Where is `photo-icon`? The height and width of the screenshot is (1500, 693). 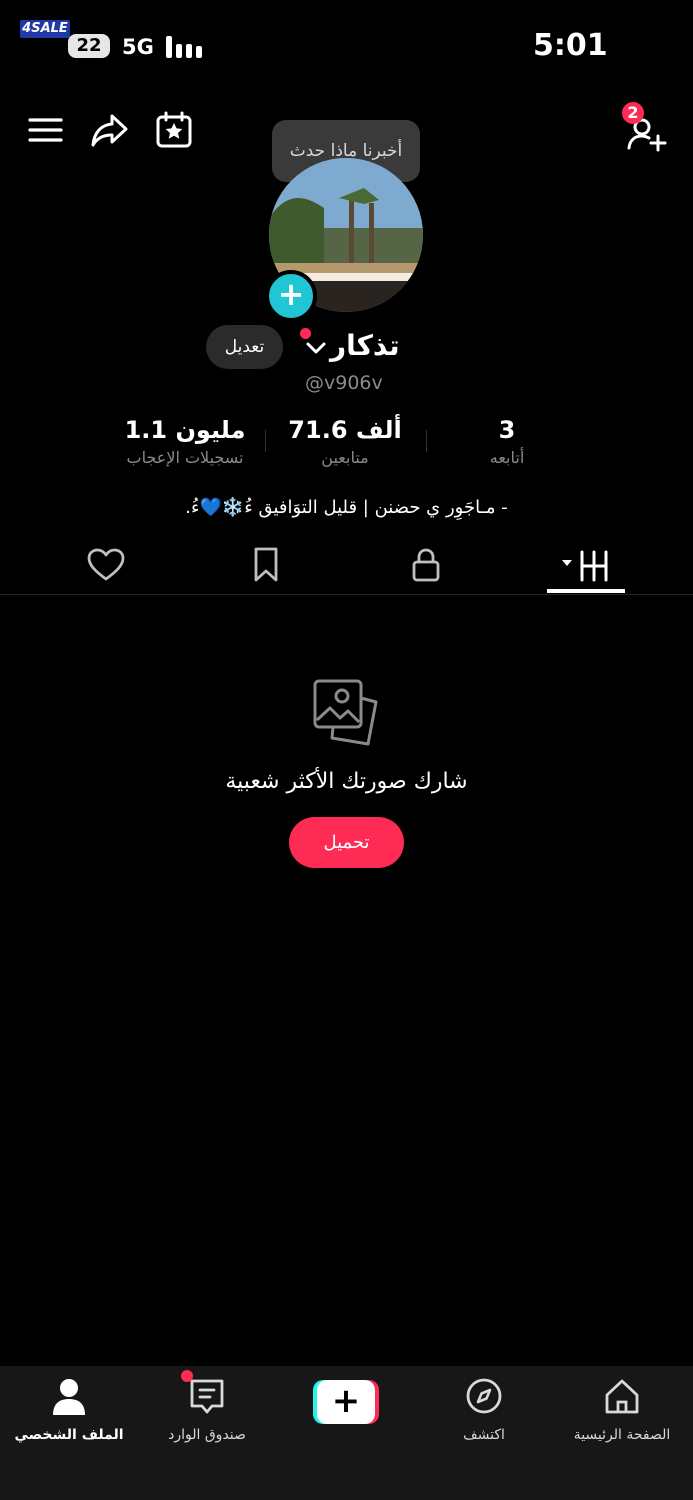 photo-icon is located at coordinates (347, 713).